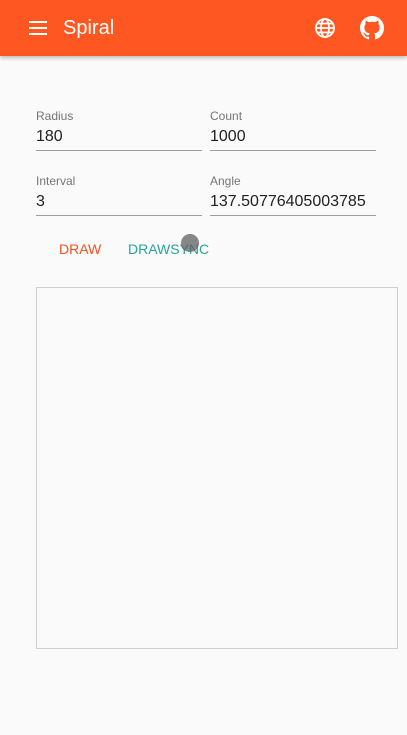 The image size is (407, 735). What do you see at coordinates (325, 28) in the screenshot?
I see `globe-icon` at bounding box center [325, 28].